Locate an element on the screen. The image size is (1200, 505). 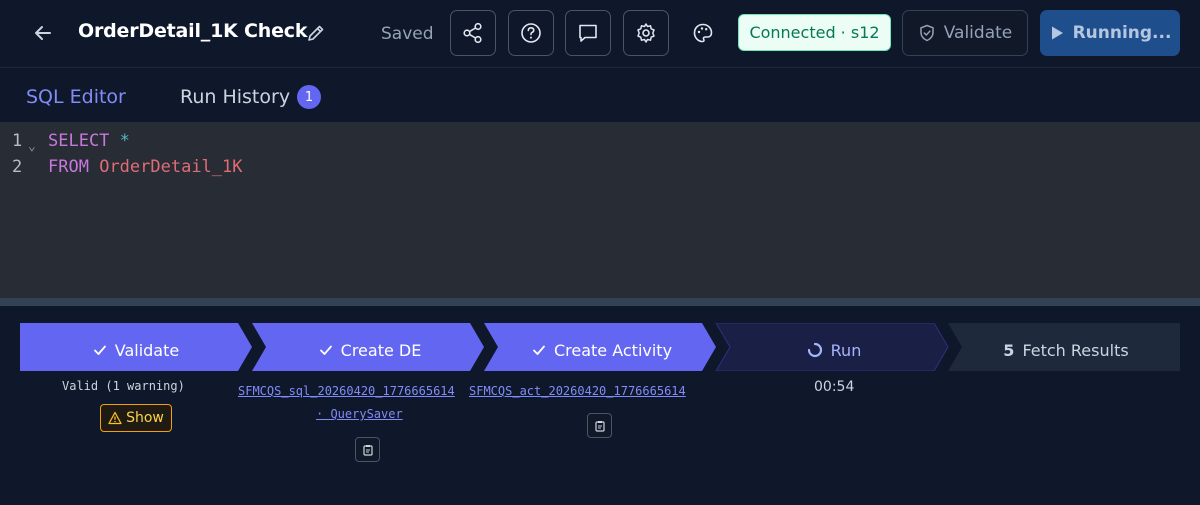
code-line: FROM OrderDetail_1K is located at coordinates (145, 167).